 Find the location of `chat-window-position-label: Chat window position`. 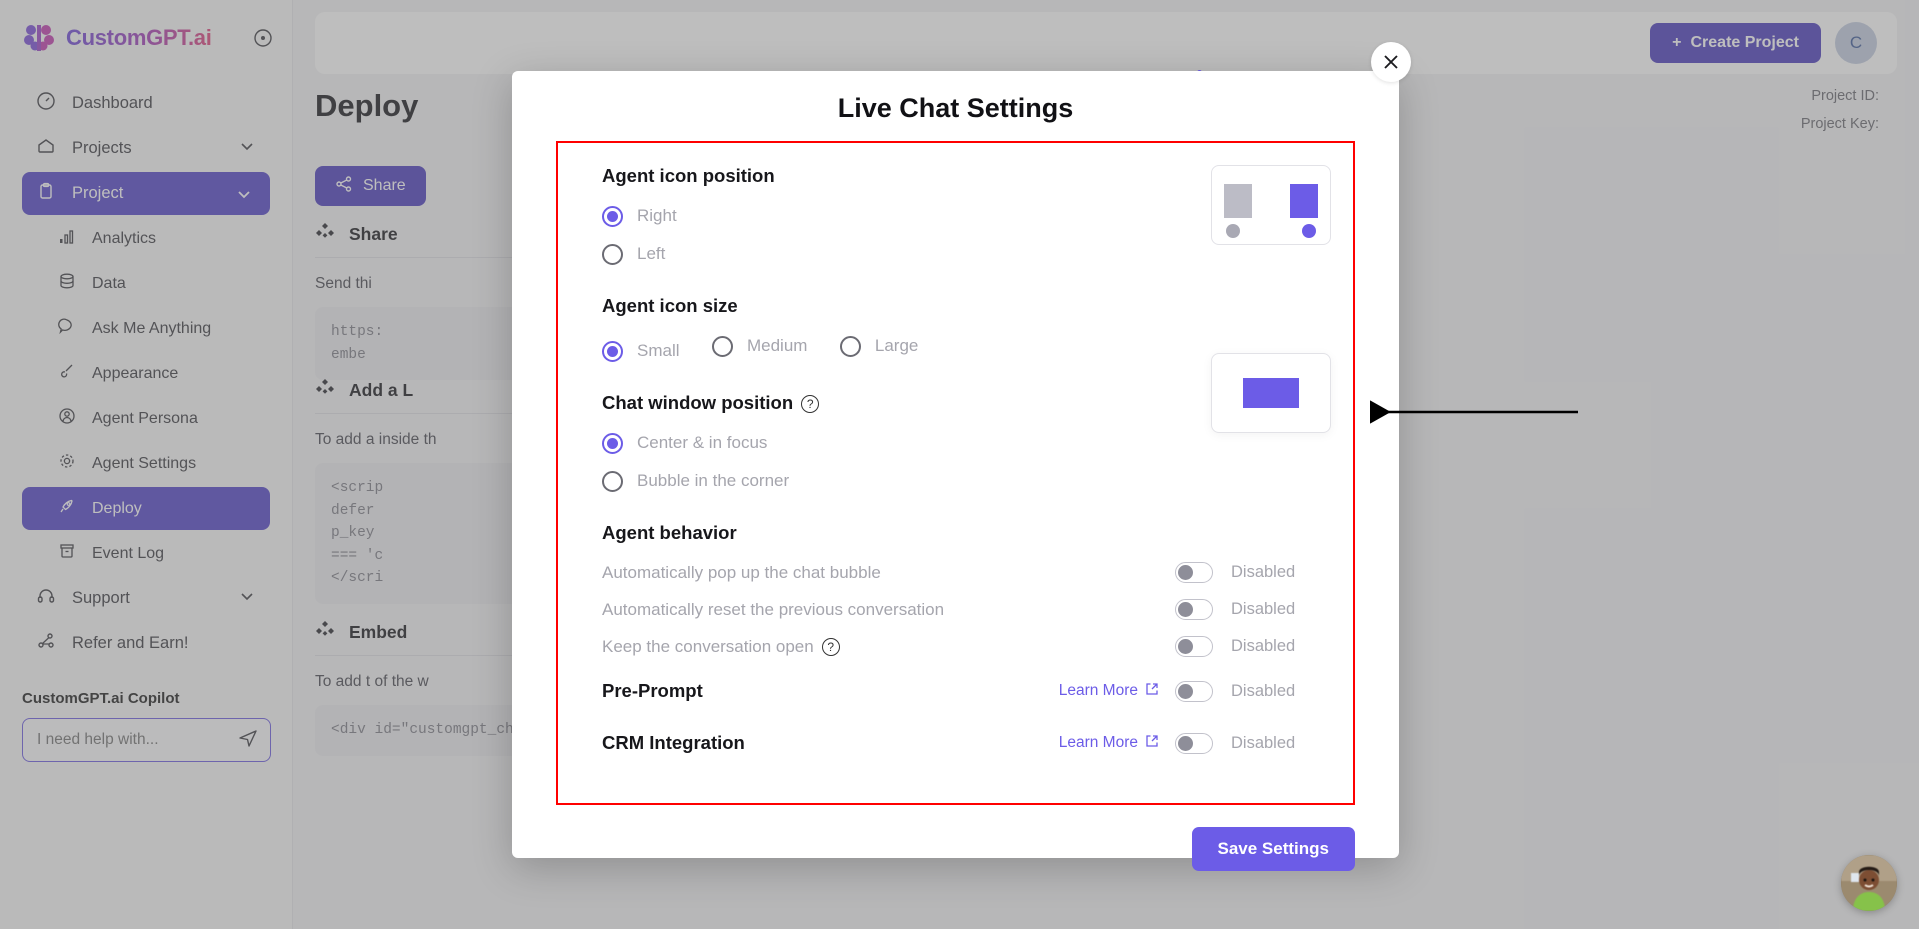

chat-window-position-label: Chat window position is located at coordinates (698, 402).